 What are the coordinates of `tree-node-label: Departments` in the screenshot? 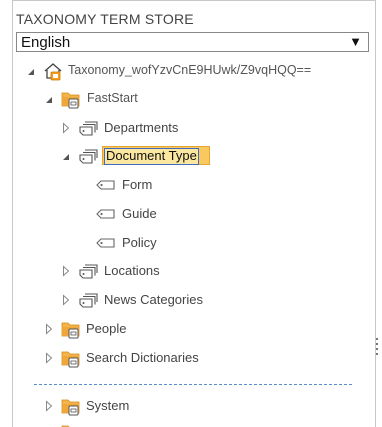 It's located at (141, 127).